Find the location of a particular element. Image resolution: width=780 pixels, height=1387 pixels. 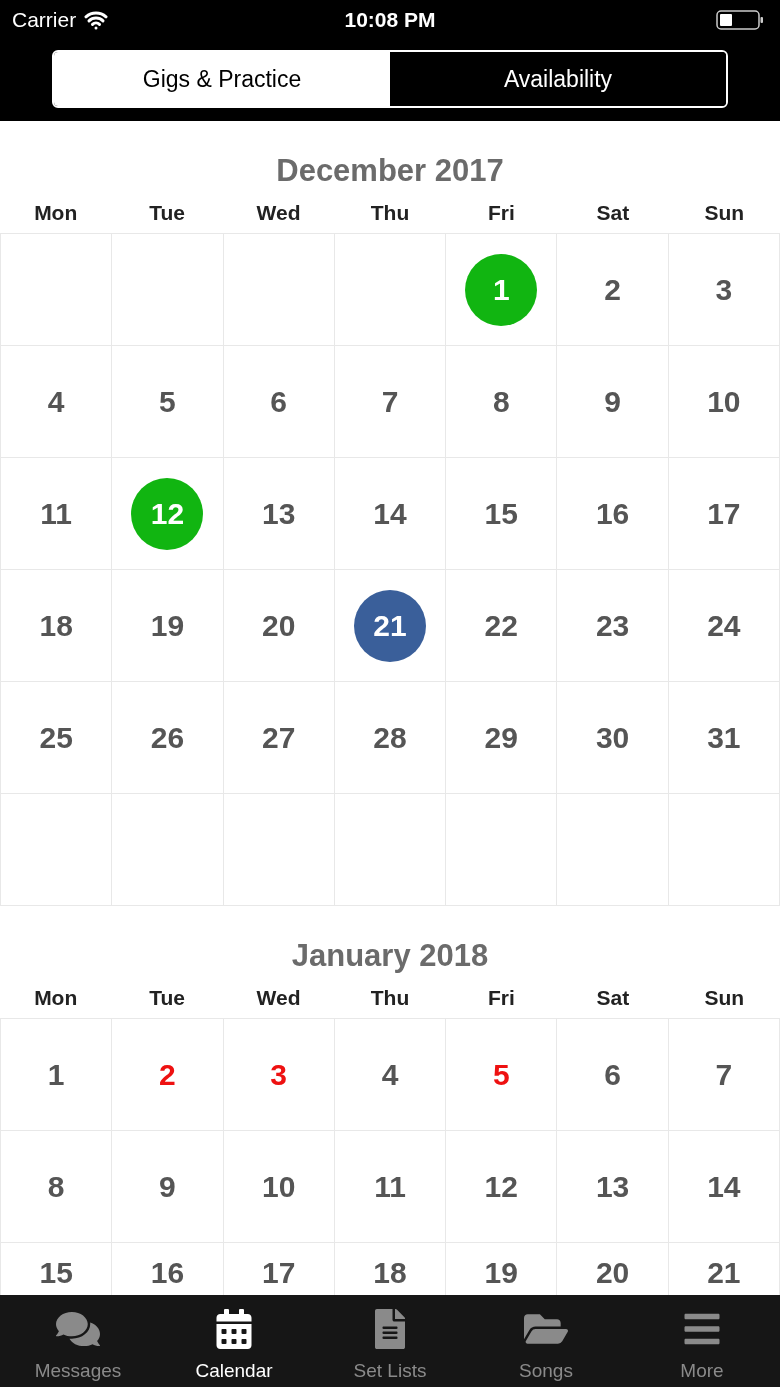

day-number: 1 is located at coordinates (56, 1074).